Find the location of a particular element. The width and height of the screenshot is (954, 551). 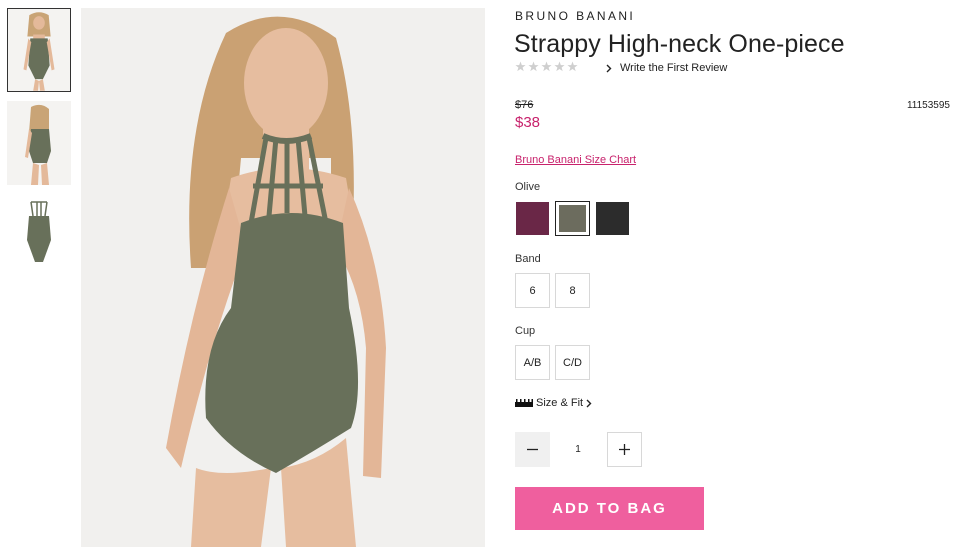

color-swatch-black is located at coordinates (612, 218).